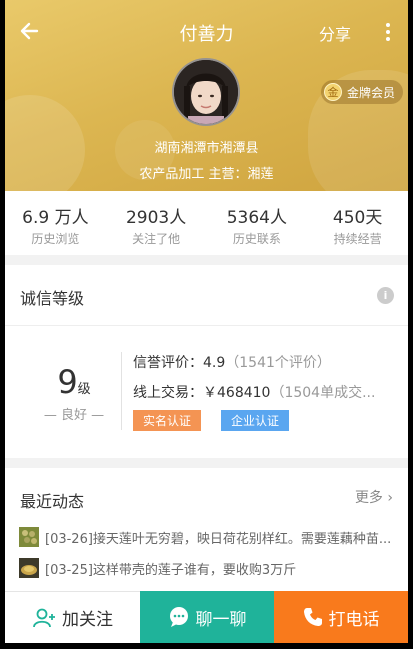 This screenshot has width=413, height=649. I want to click on follow-label: 加关注, so click(87, 620).